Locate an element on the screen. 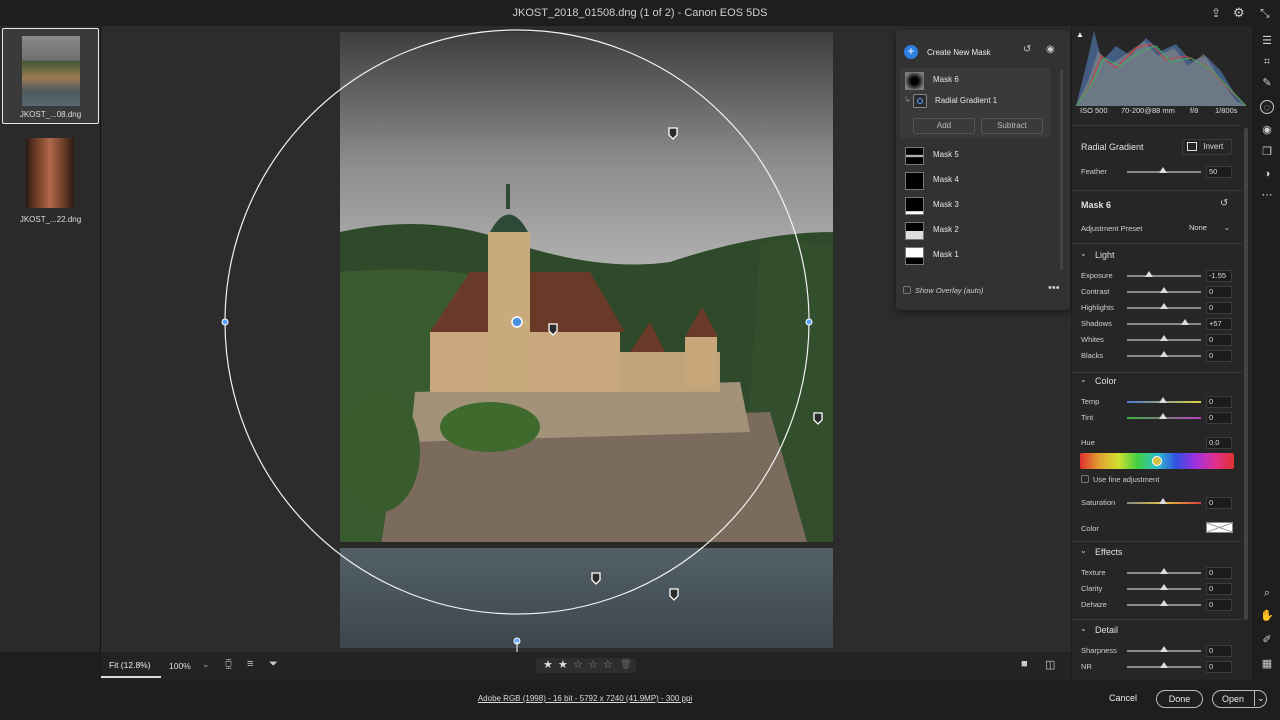  mask-item-5: Mask 5 is located at coordinates (978, 156).